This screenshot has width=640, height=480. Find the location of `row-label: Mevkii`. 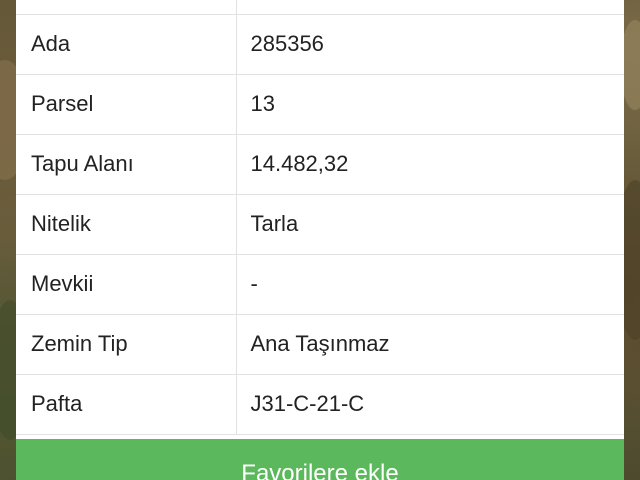

row-label: Mevkii is located at coordinates (126, 284).